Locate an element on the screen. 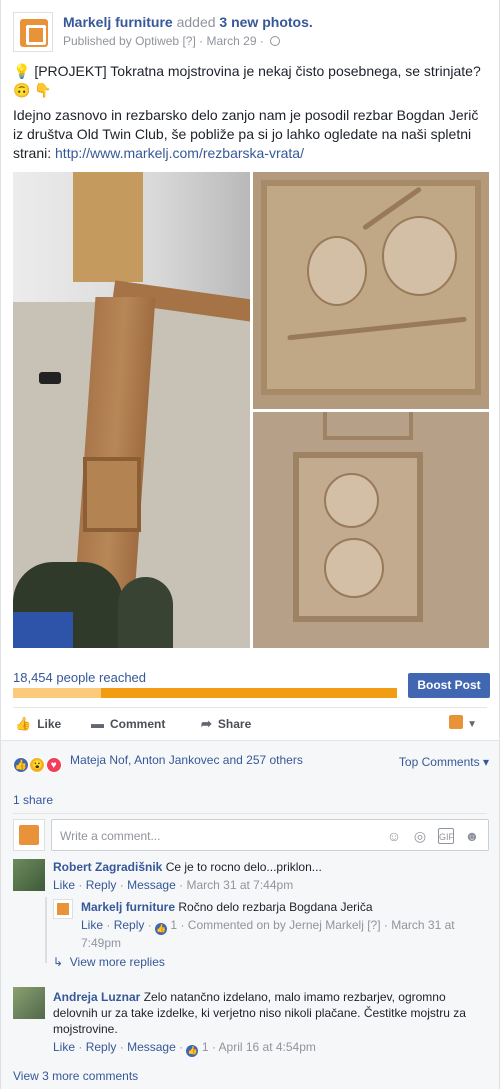  camera-icon: ◎ is located at coordinates (420, 836).